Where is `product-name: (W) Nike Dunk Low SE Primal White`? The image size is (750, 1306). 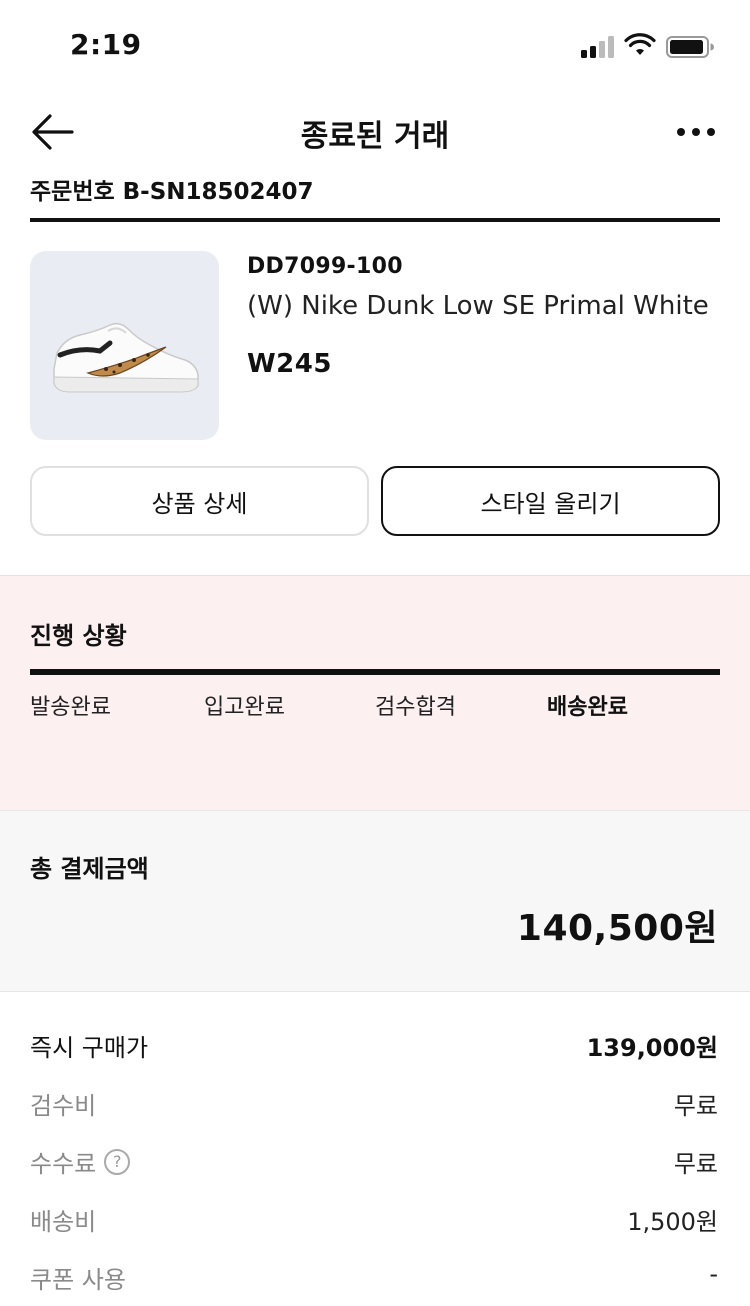 product-name: (W) Nike Dunk Low SE Primal White is located at coordinates (478, 306).